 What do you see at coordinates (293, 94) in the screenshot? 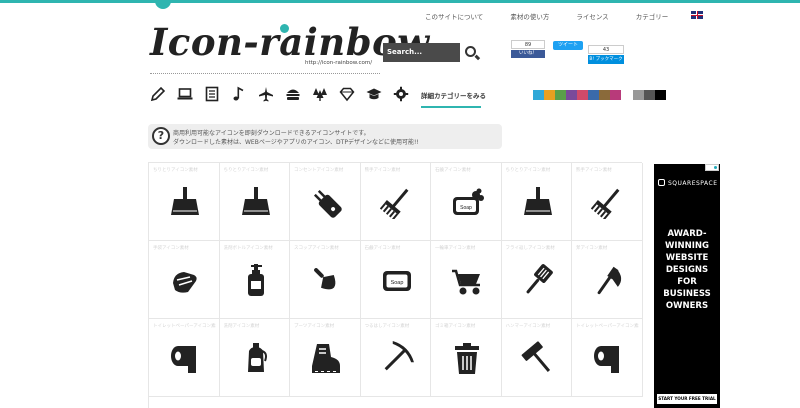
I see `hamburger-icon` at bounding box center [293, 94].